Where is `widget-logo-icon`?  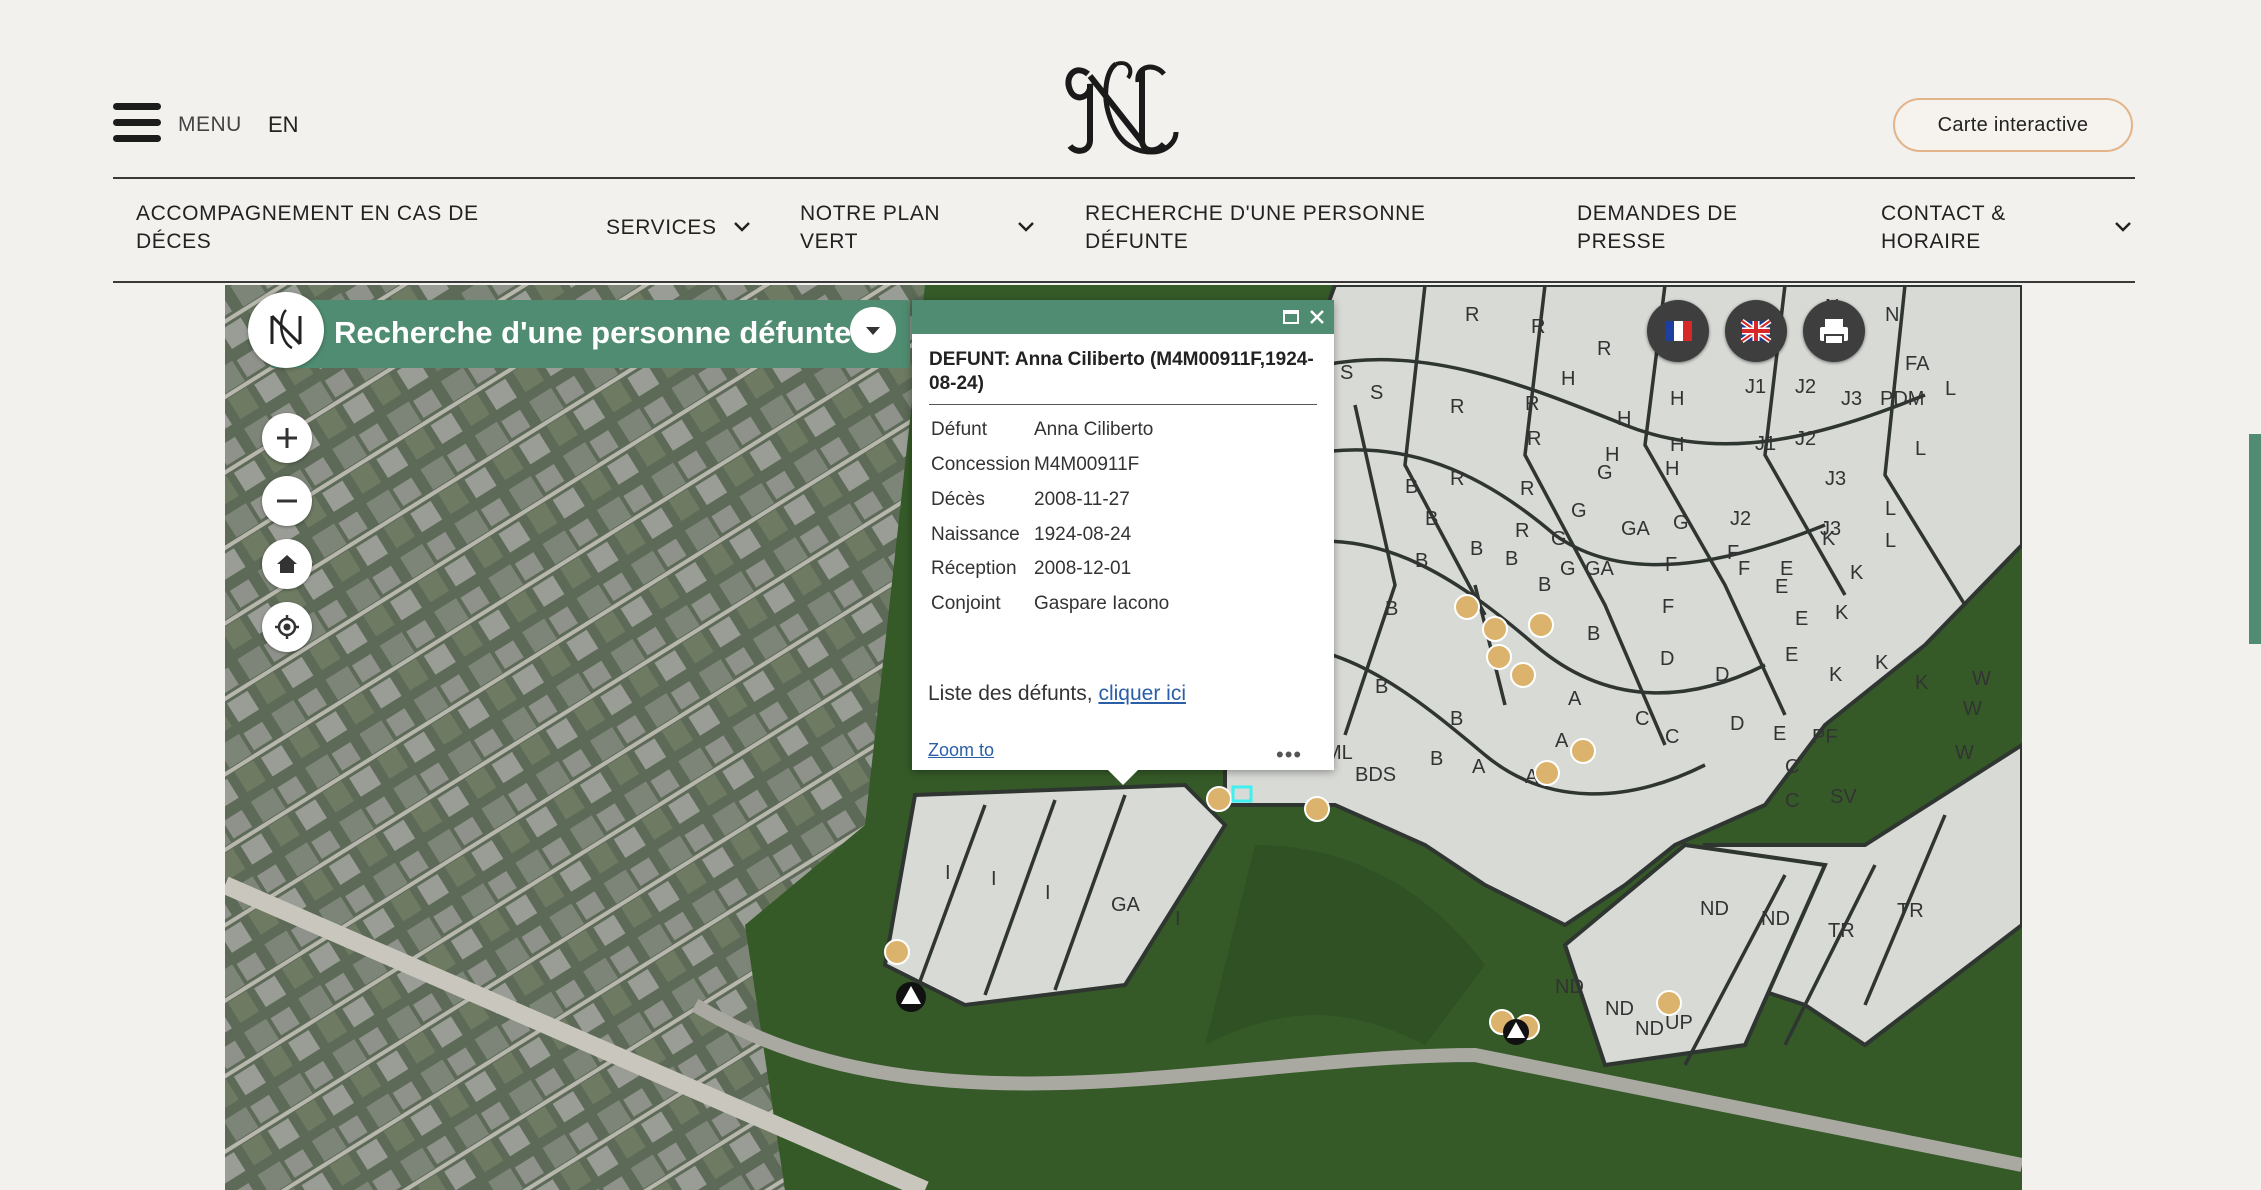
widget-logo-icon is located at coordinates (286, 329).